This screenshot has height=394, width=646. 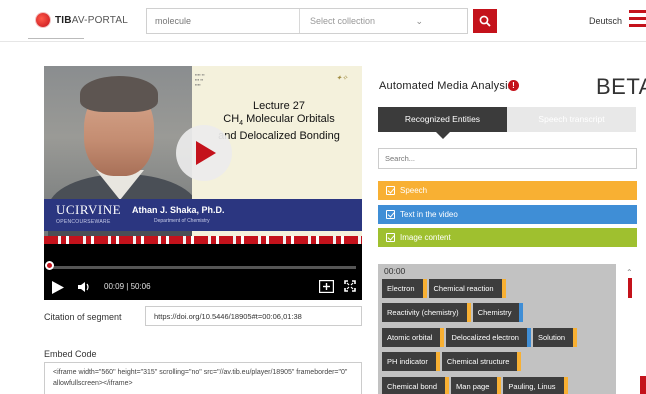 I want to click on logo-text: TIBAV-PORTAL, so click(x=91, y=20).